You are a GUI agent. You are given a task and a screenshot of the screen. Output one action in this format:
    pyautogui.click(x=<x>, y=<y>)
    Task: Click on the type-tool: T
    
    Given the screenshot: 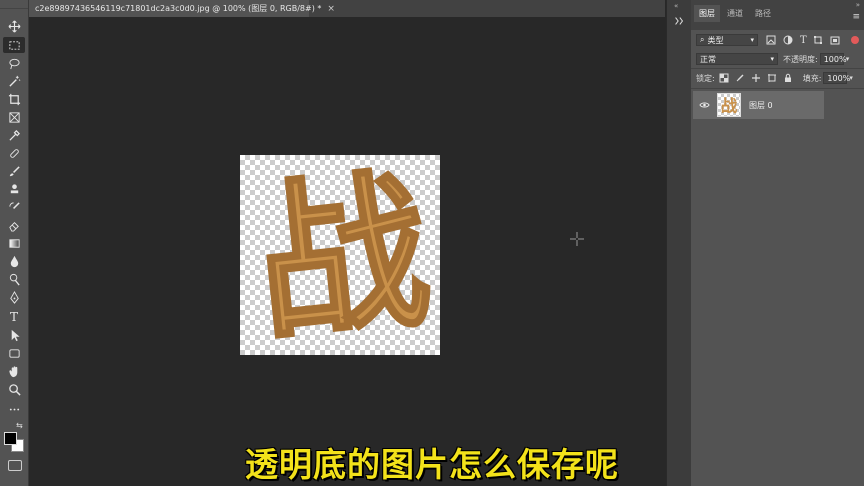 What is the action you would take?
    pyautogui.click(x=14, y=317)
    